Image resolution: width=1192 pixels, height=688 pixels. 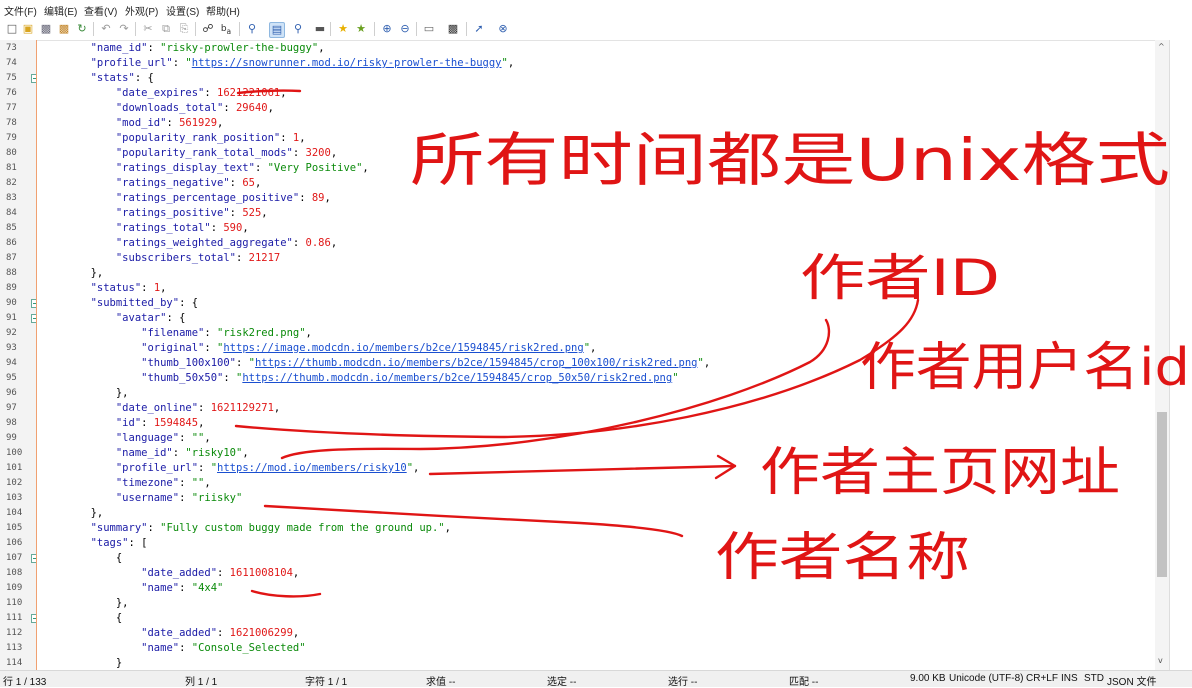 What do you see at coordinates (453, 29) in the screenshot?
I see `terminal-icon: ▩` at bounding box center [453, 29].